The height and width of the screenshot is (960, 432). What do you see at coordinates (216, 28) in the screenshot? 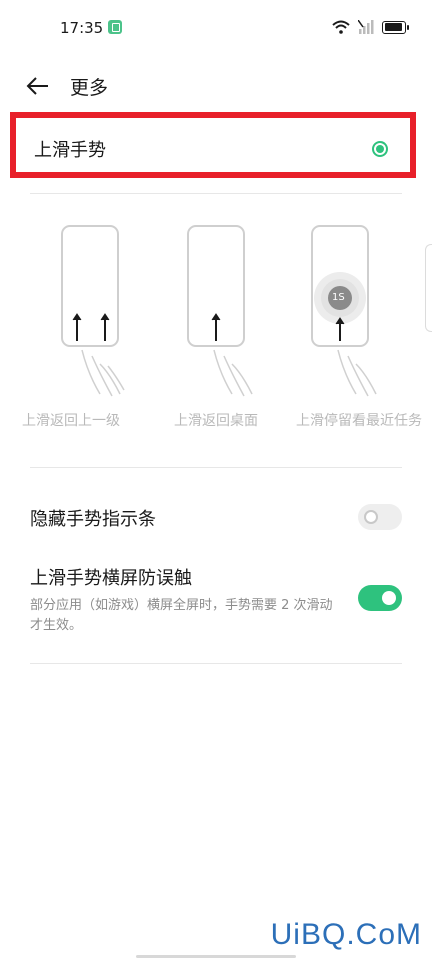
I see `status-bar: 17:35` at bounding box center [216, 28].